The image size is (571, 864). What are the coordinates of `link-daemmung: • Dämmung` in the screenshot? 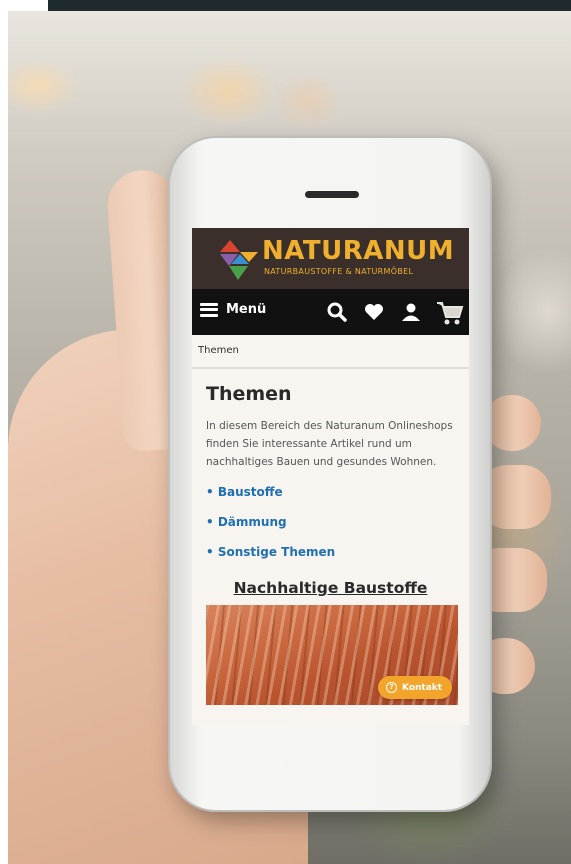 It's located at (330, 522).